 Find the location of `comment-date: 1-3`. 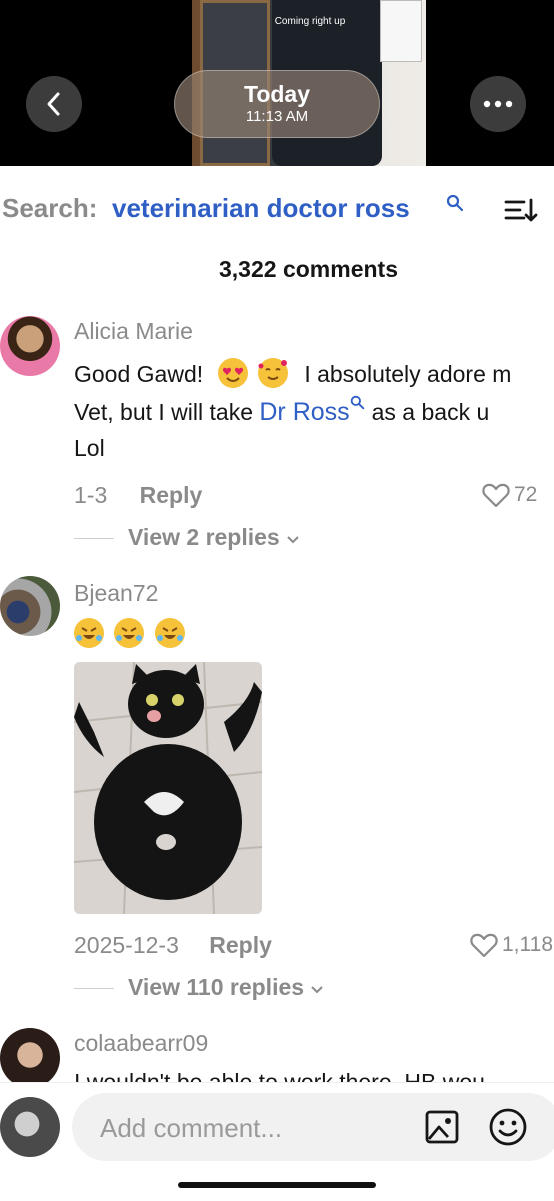

comment-date: 1-3 is located at coordinates (91, 495).